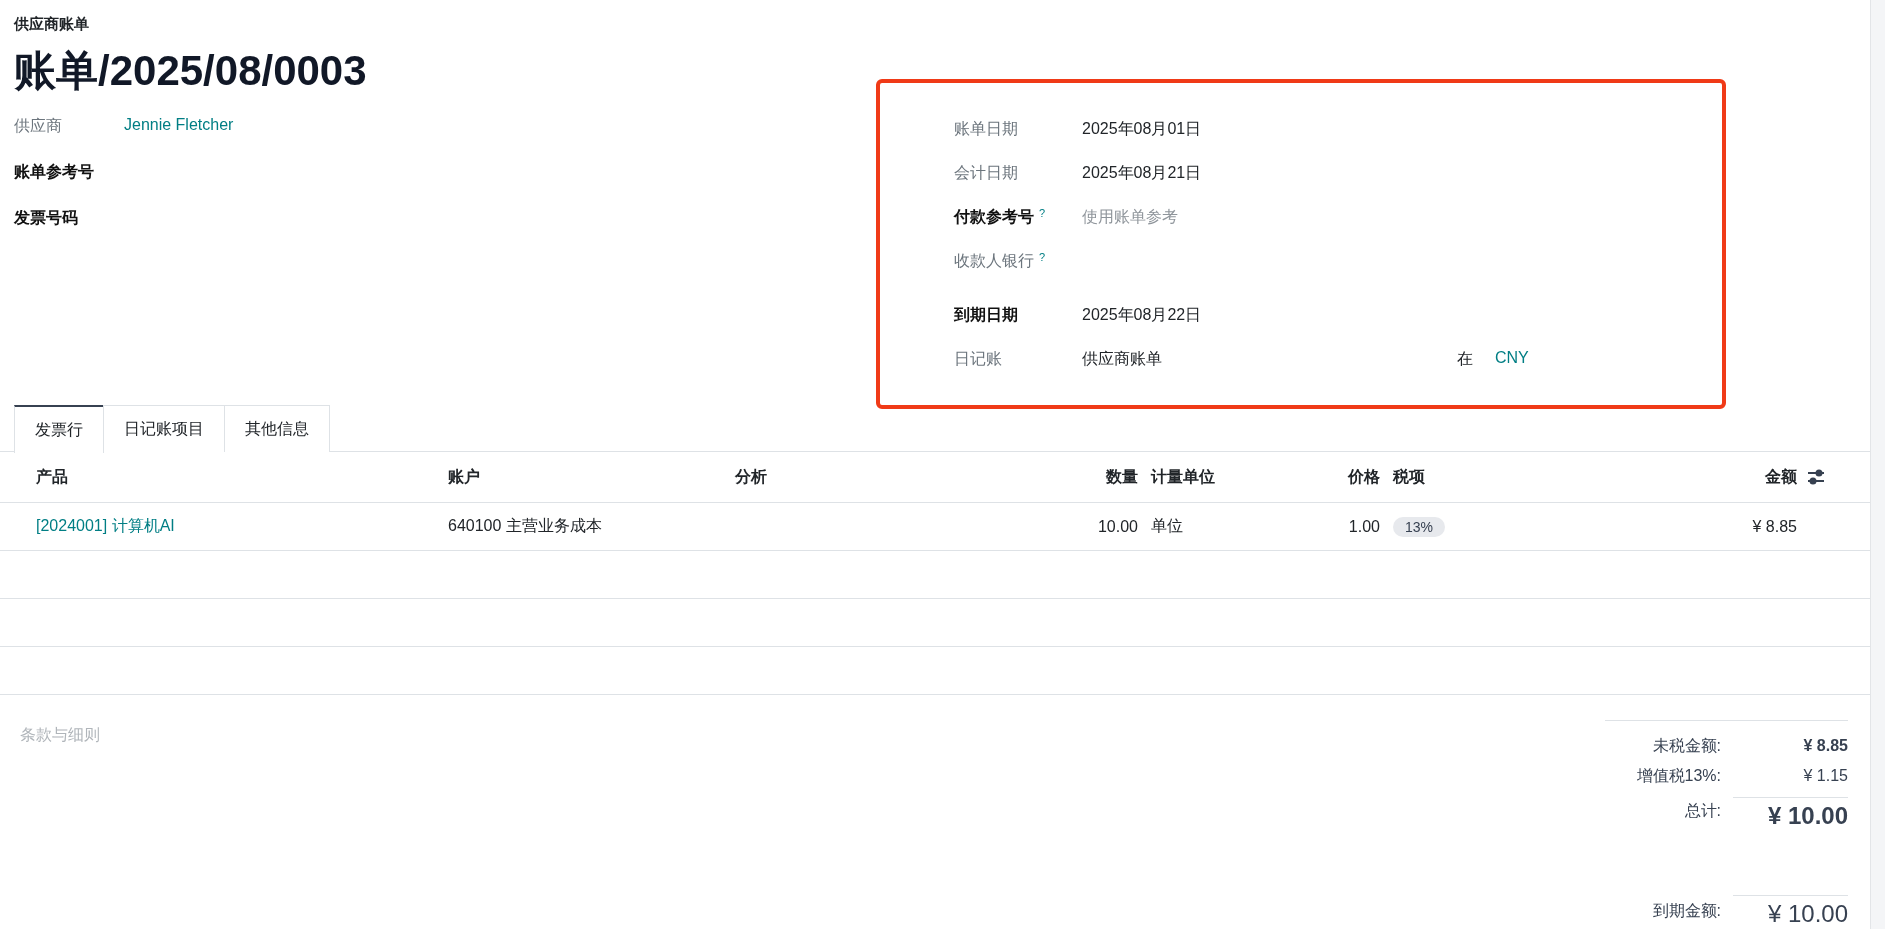 This screenshot has height=929, width=1885. I want to click on total-label: 增值税13%:, so click(1679, 775).